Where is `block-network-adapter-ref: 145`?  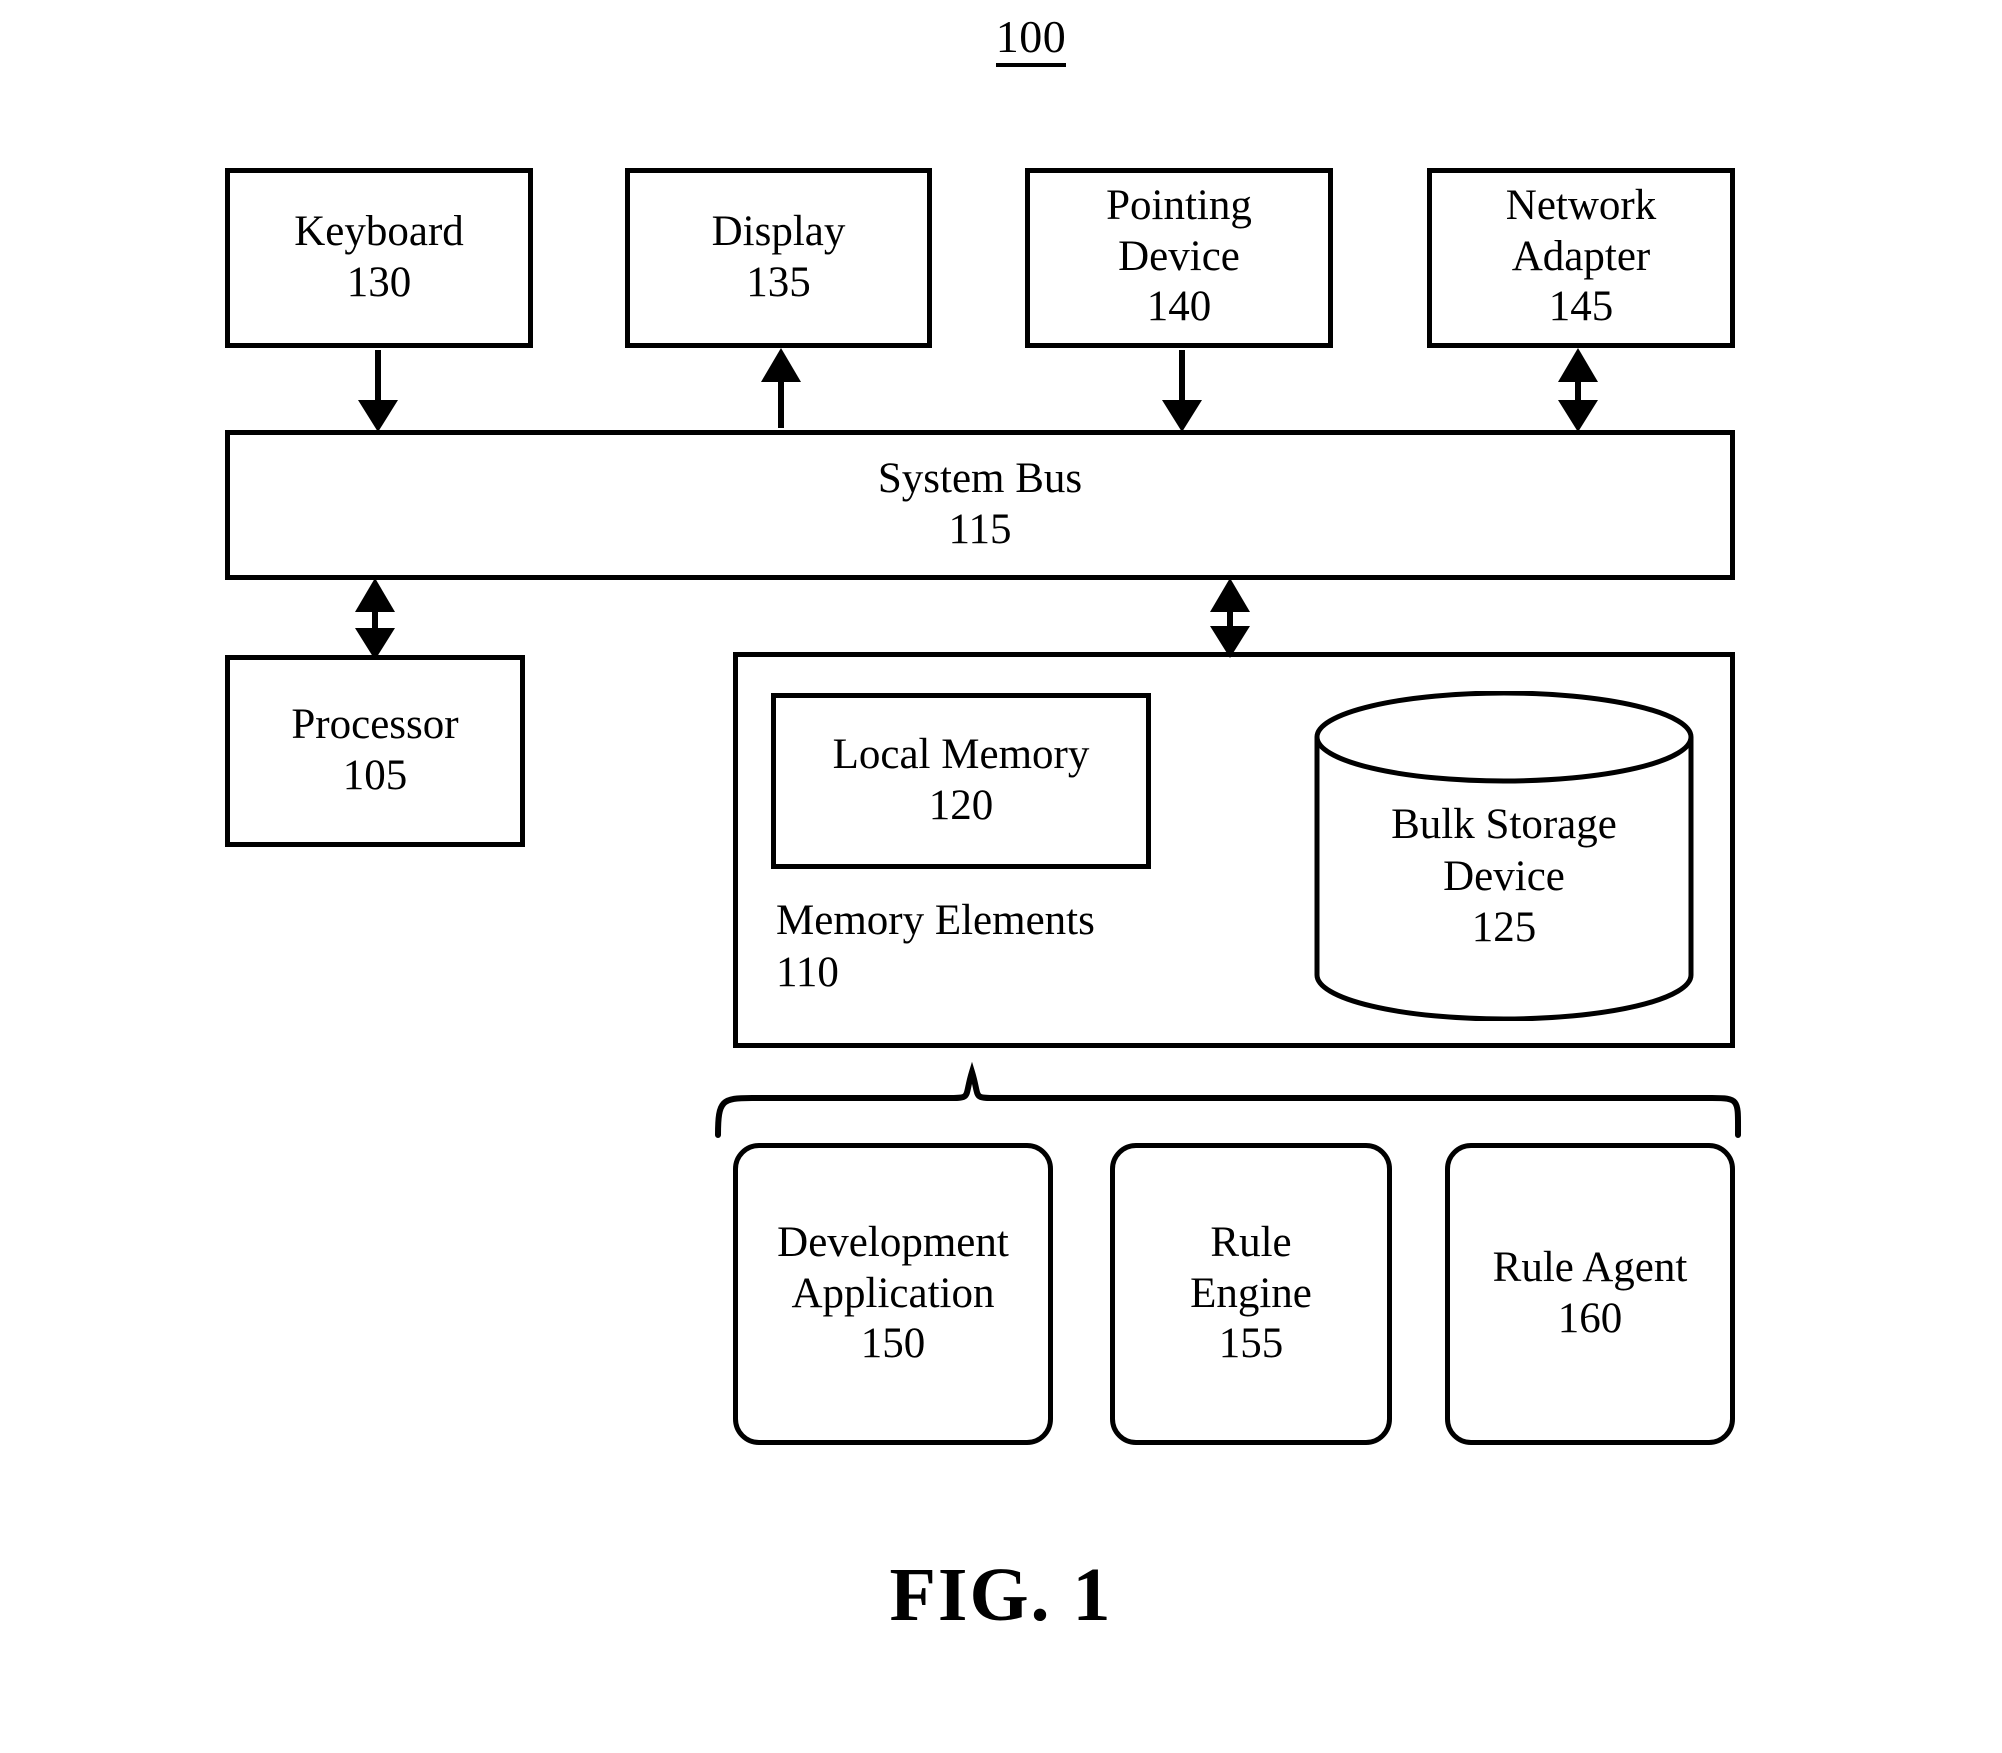
block-network-adapter-ref: 145 is located at coordinates (1581, 307).